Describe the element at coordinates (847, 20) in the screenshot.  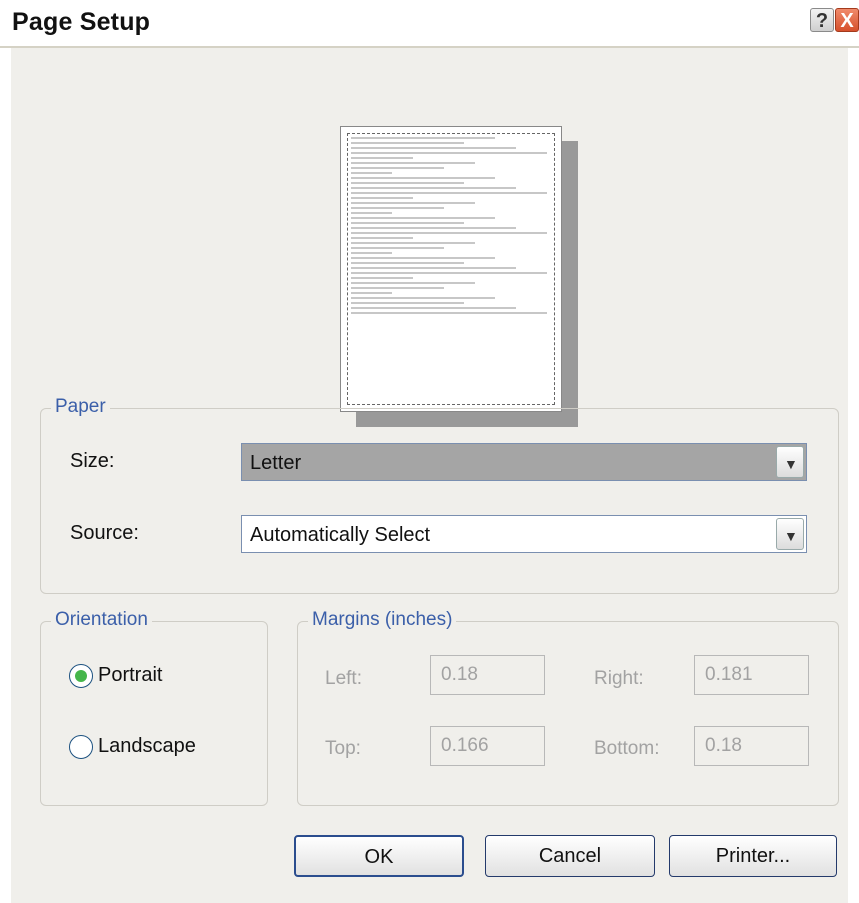
I see `close-button: X` at that location.